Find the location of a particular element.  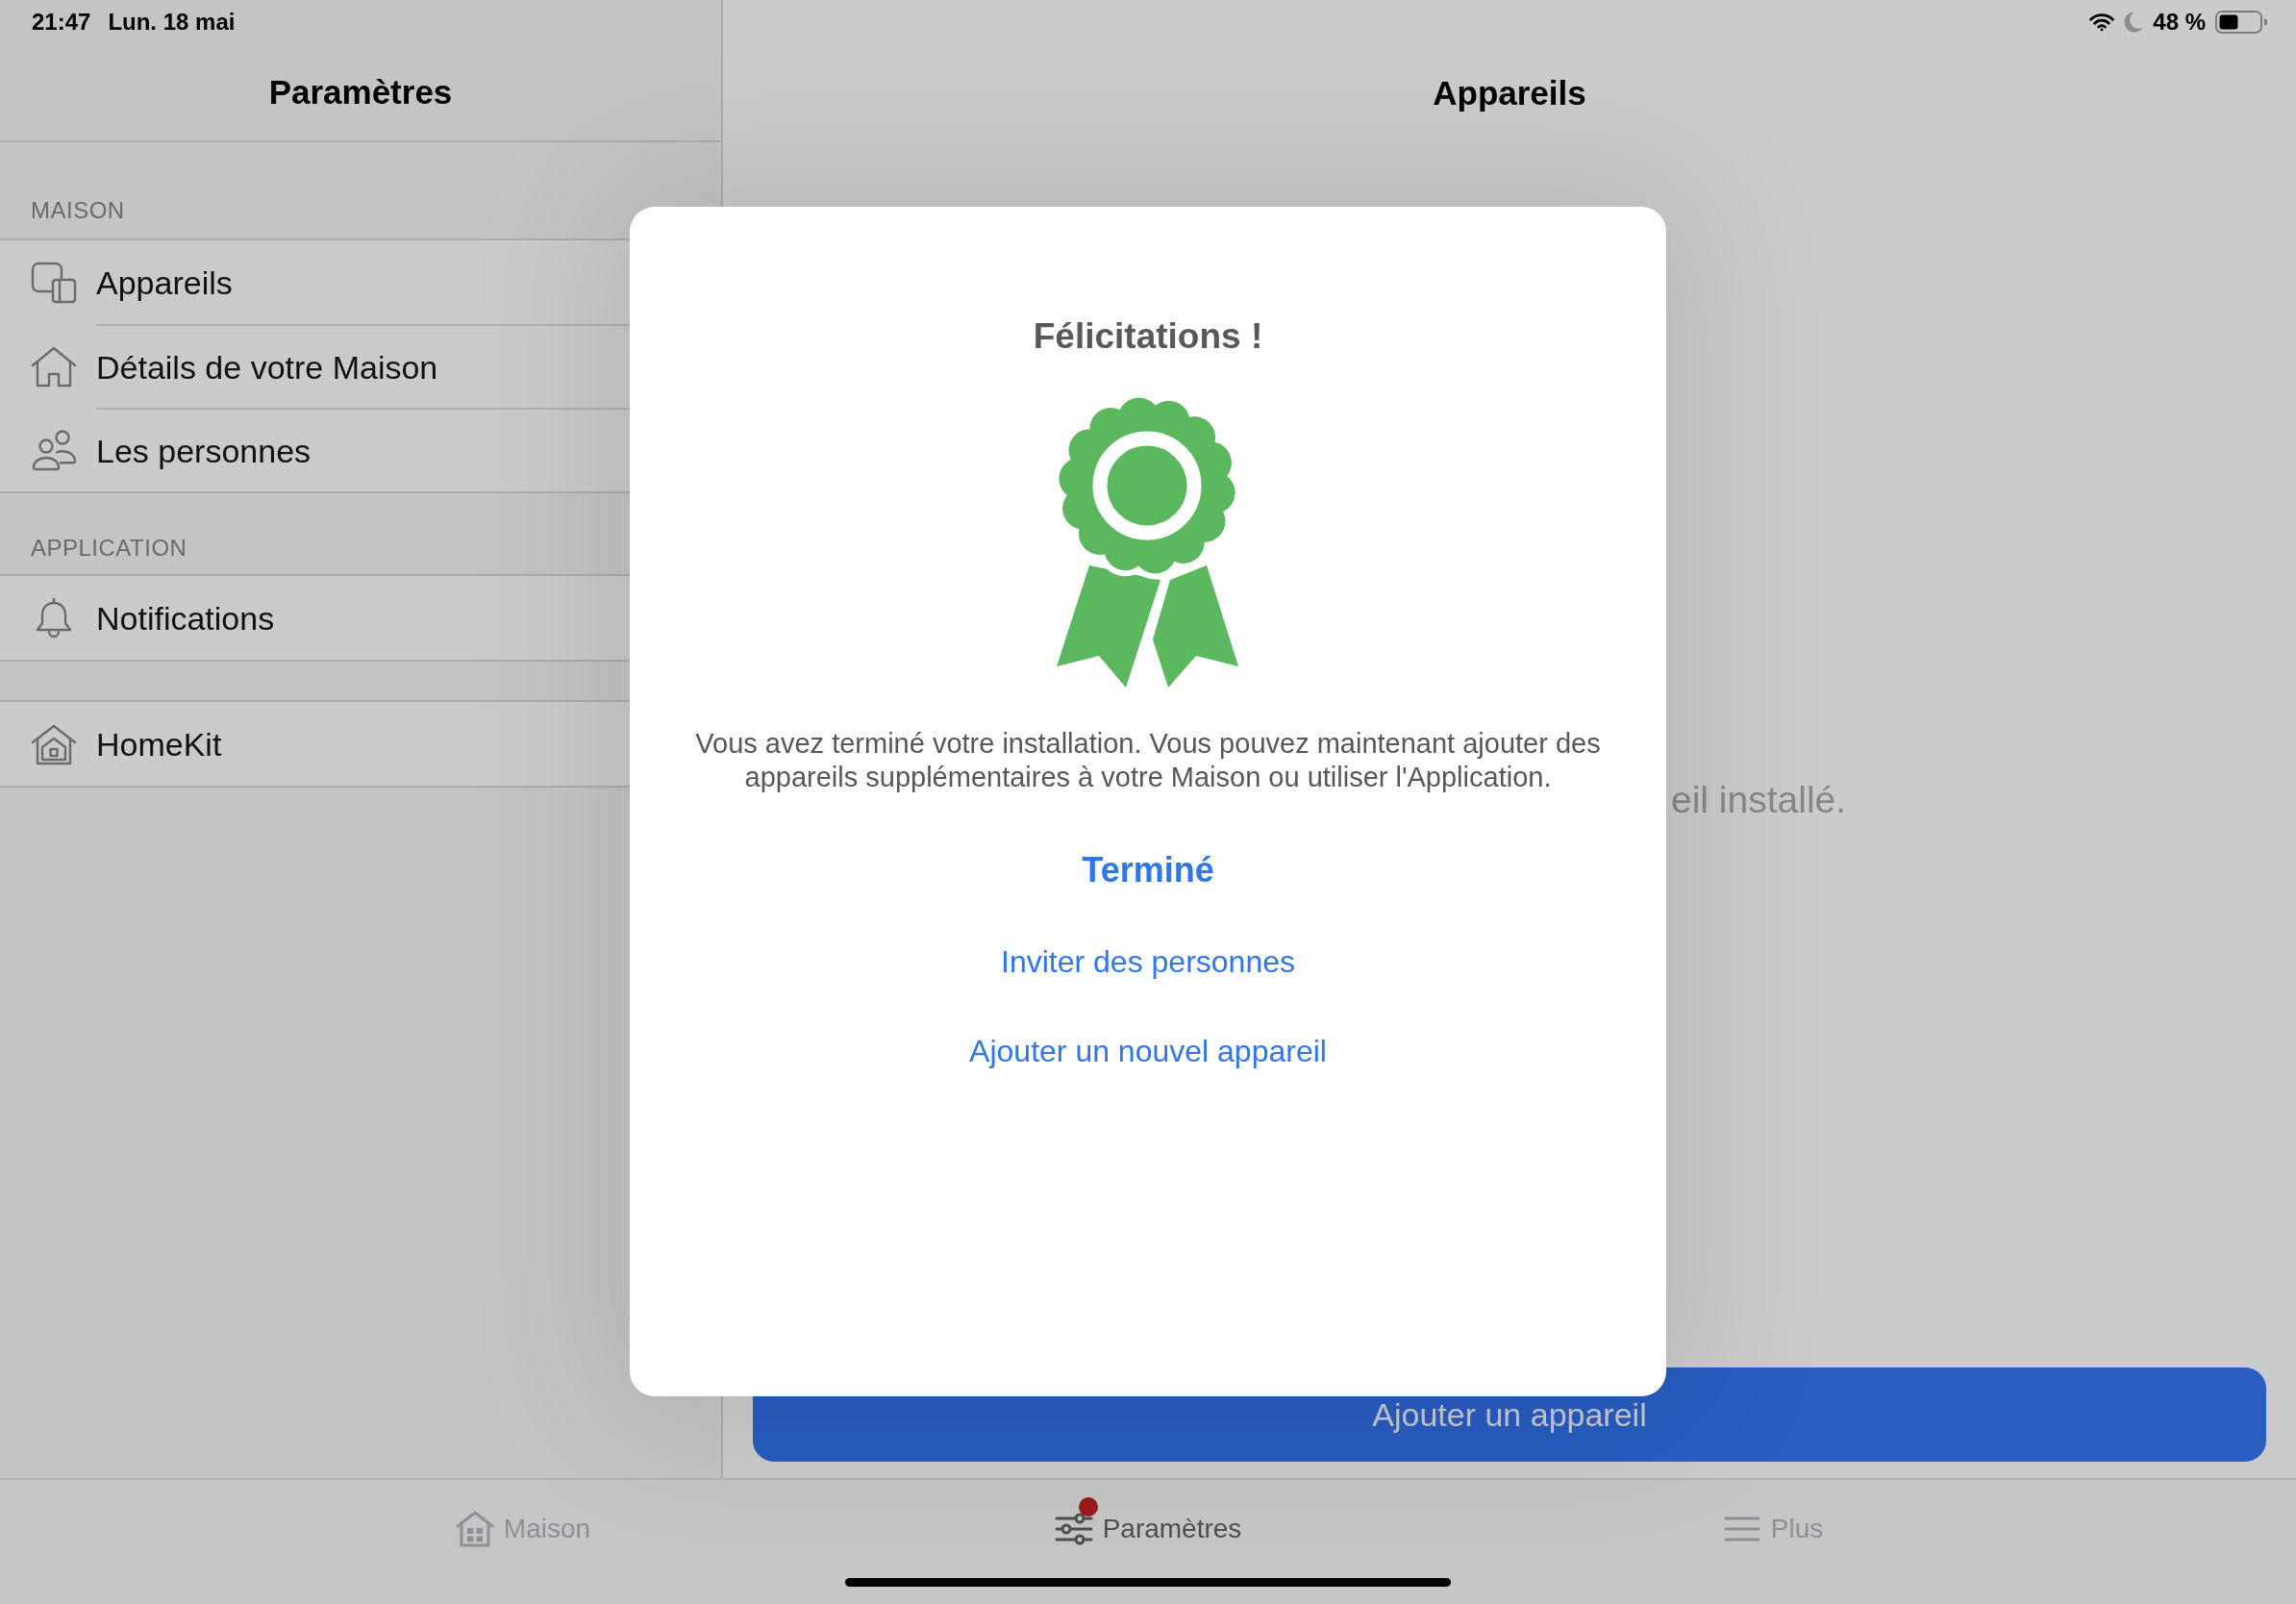

dialog-action-link: Terminé is located at coordinates (1148, 870).